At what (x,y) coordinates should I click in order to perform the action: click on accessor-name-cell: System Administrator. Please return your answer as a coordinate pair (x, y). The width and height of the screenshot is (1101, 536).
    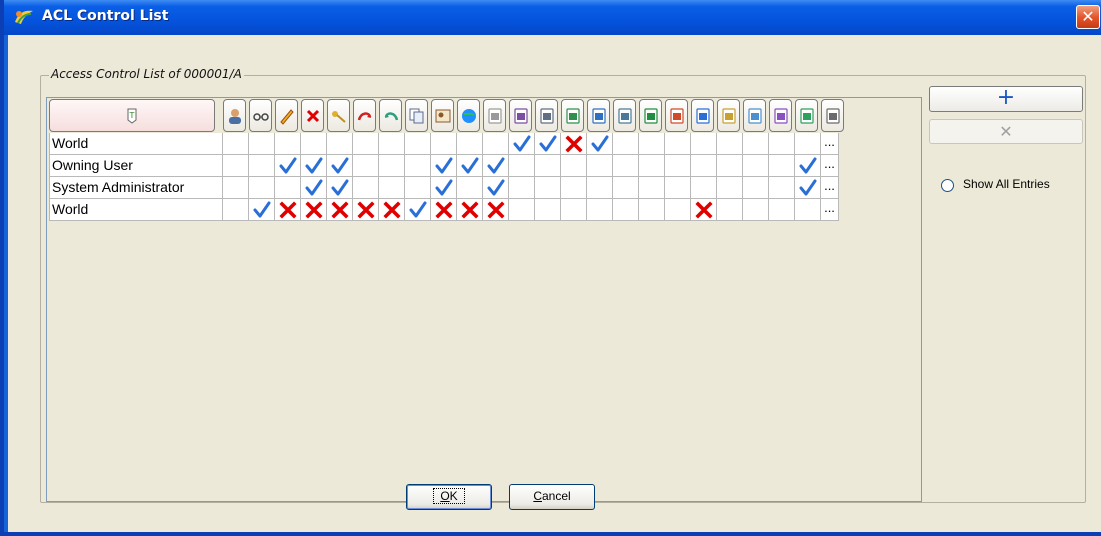
    Looking at the image, I should click on (136, 188).